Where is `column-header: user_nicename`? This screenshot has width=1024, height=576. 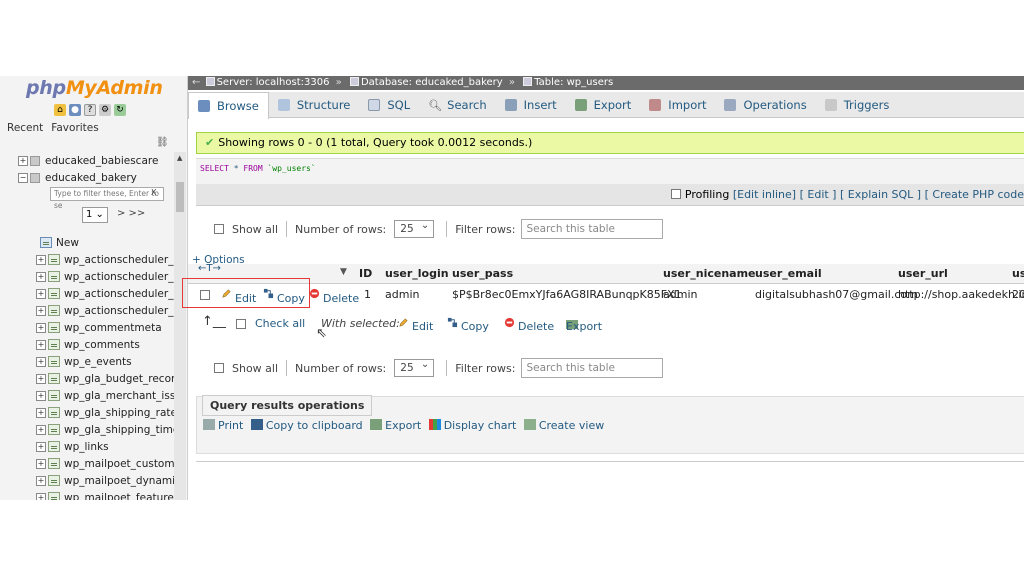 column-header: user_nicename is located at coordinates (709, 273).